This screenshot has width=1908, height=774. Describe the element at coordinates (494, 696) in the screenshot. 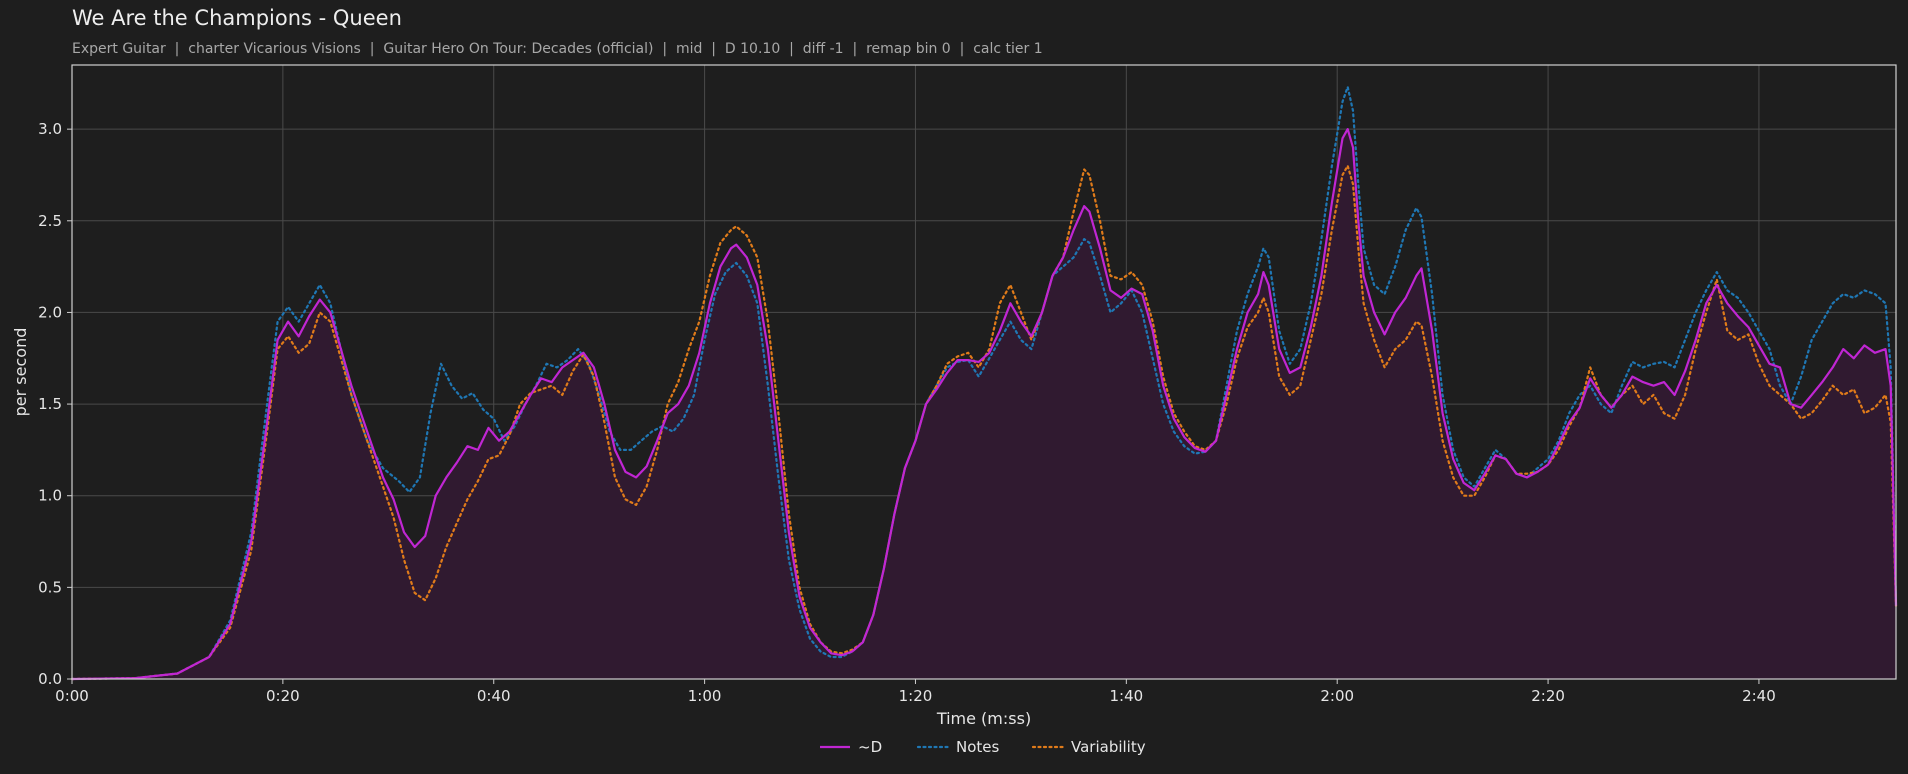

I see `x-tick-label: 0:40` at that location.